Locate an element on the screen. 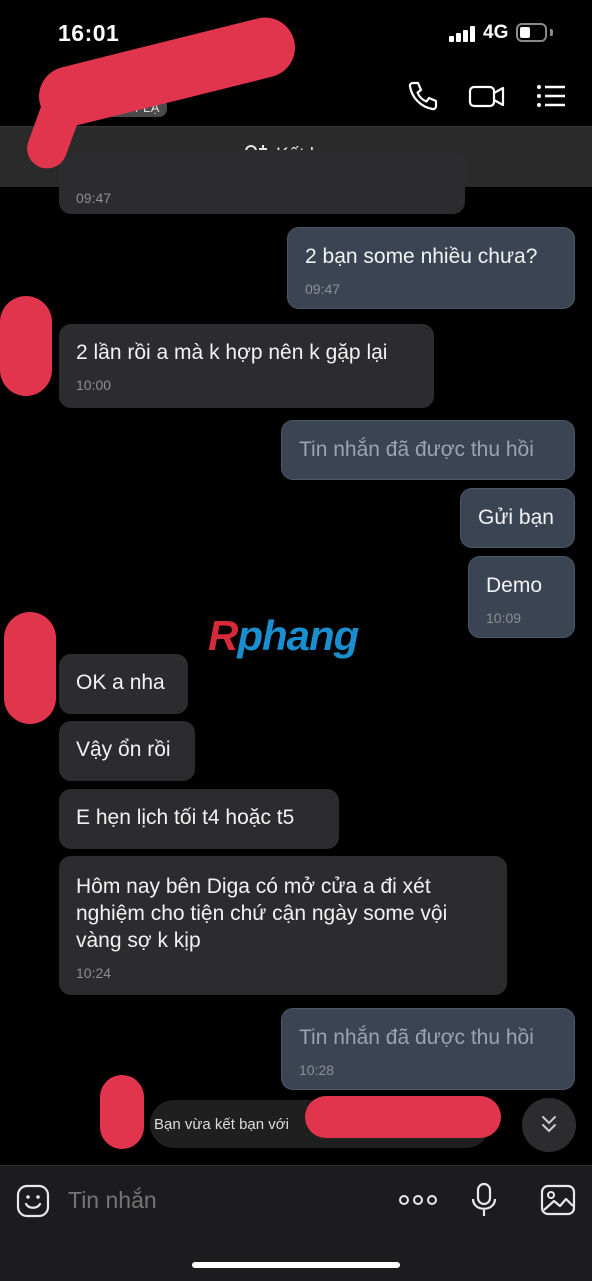 The width and height of the screenshot is (592, 1281). battery-cap is located at coordinates (551, 32).